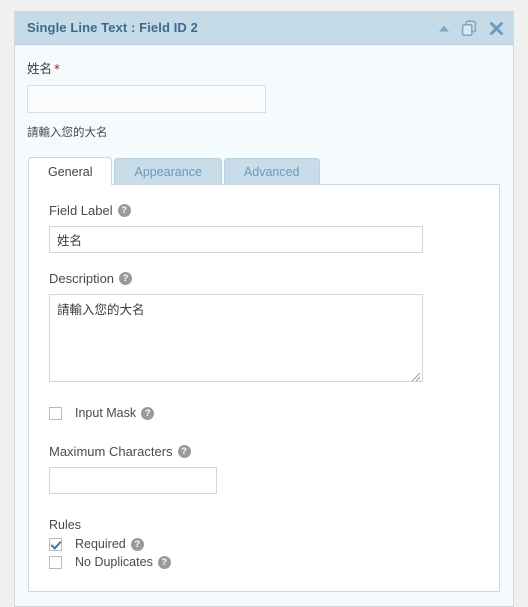 The width and height of the screenshot is (528, 607). Describe the element at coordinates (67, 132) in the screenshot. I see `preview-description: 請輸入您的大名` at that location.